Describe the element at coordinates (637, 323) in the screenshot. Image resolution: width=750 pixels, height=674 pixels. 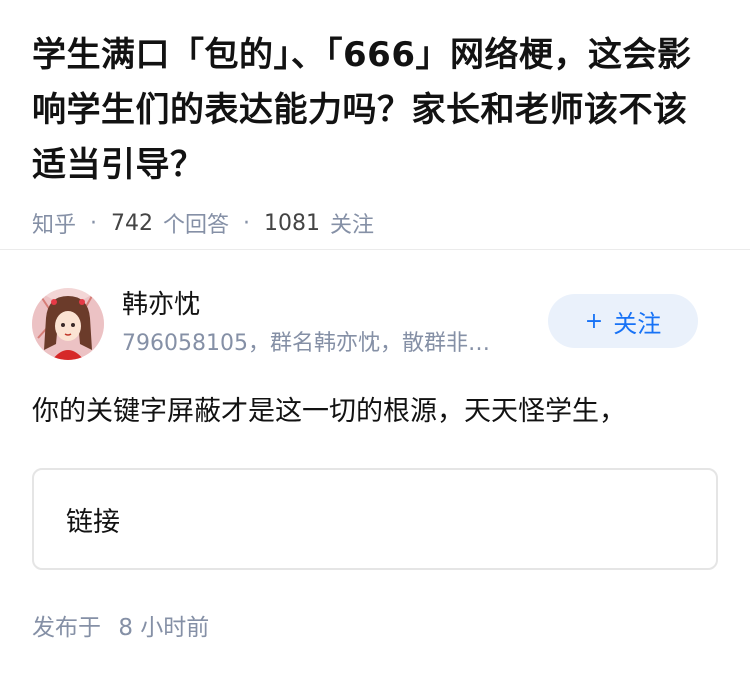
I see `follow-label: 关注` at that location.